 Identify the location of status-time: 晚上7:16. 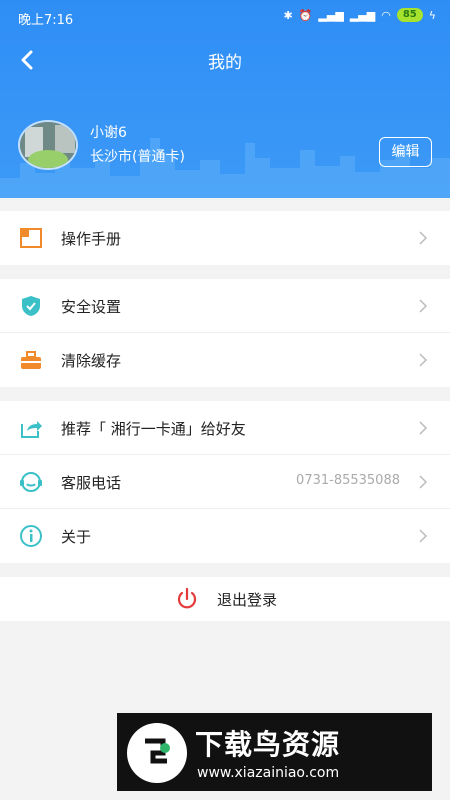
(46, 20).